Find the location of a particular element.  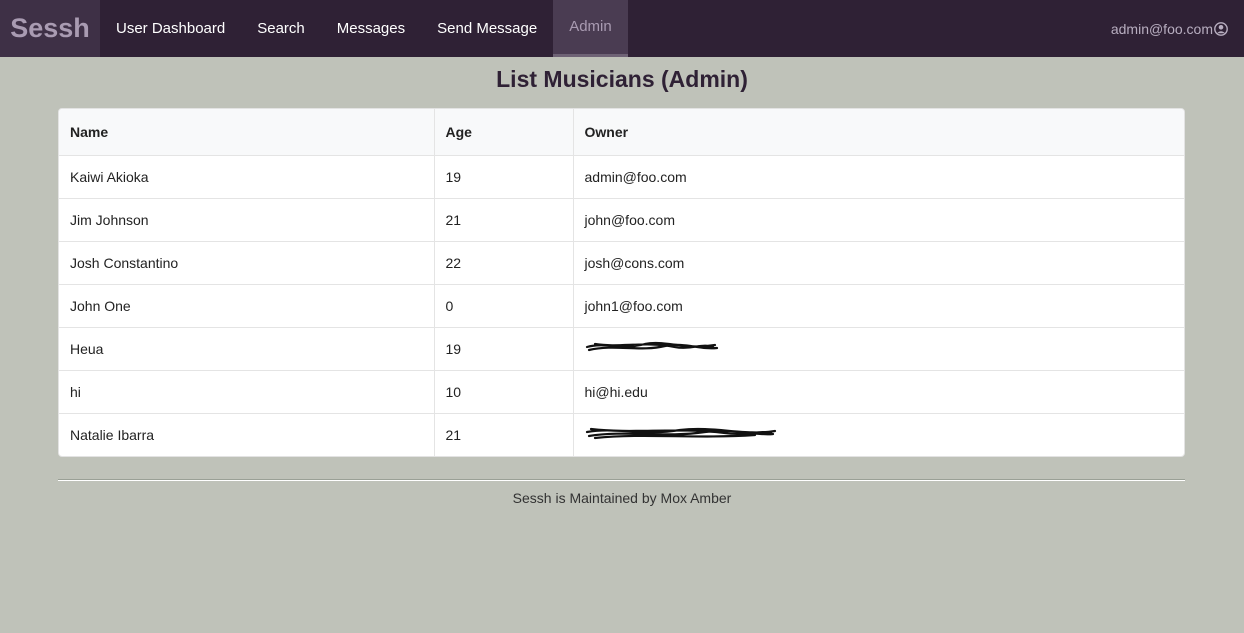

footer-divider is located at coordinates (621, 480).